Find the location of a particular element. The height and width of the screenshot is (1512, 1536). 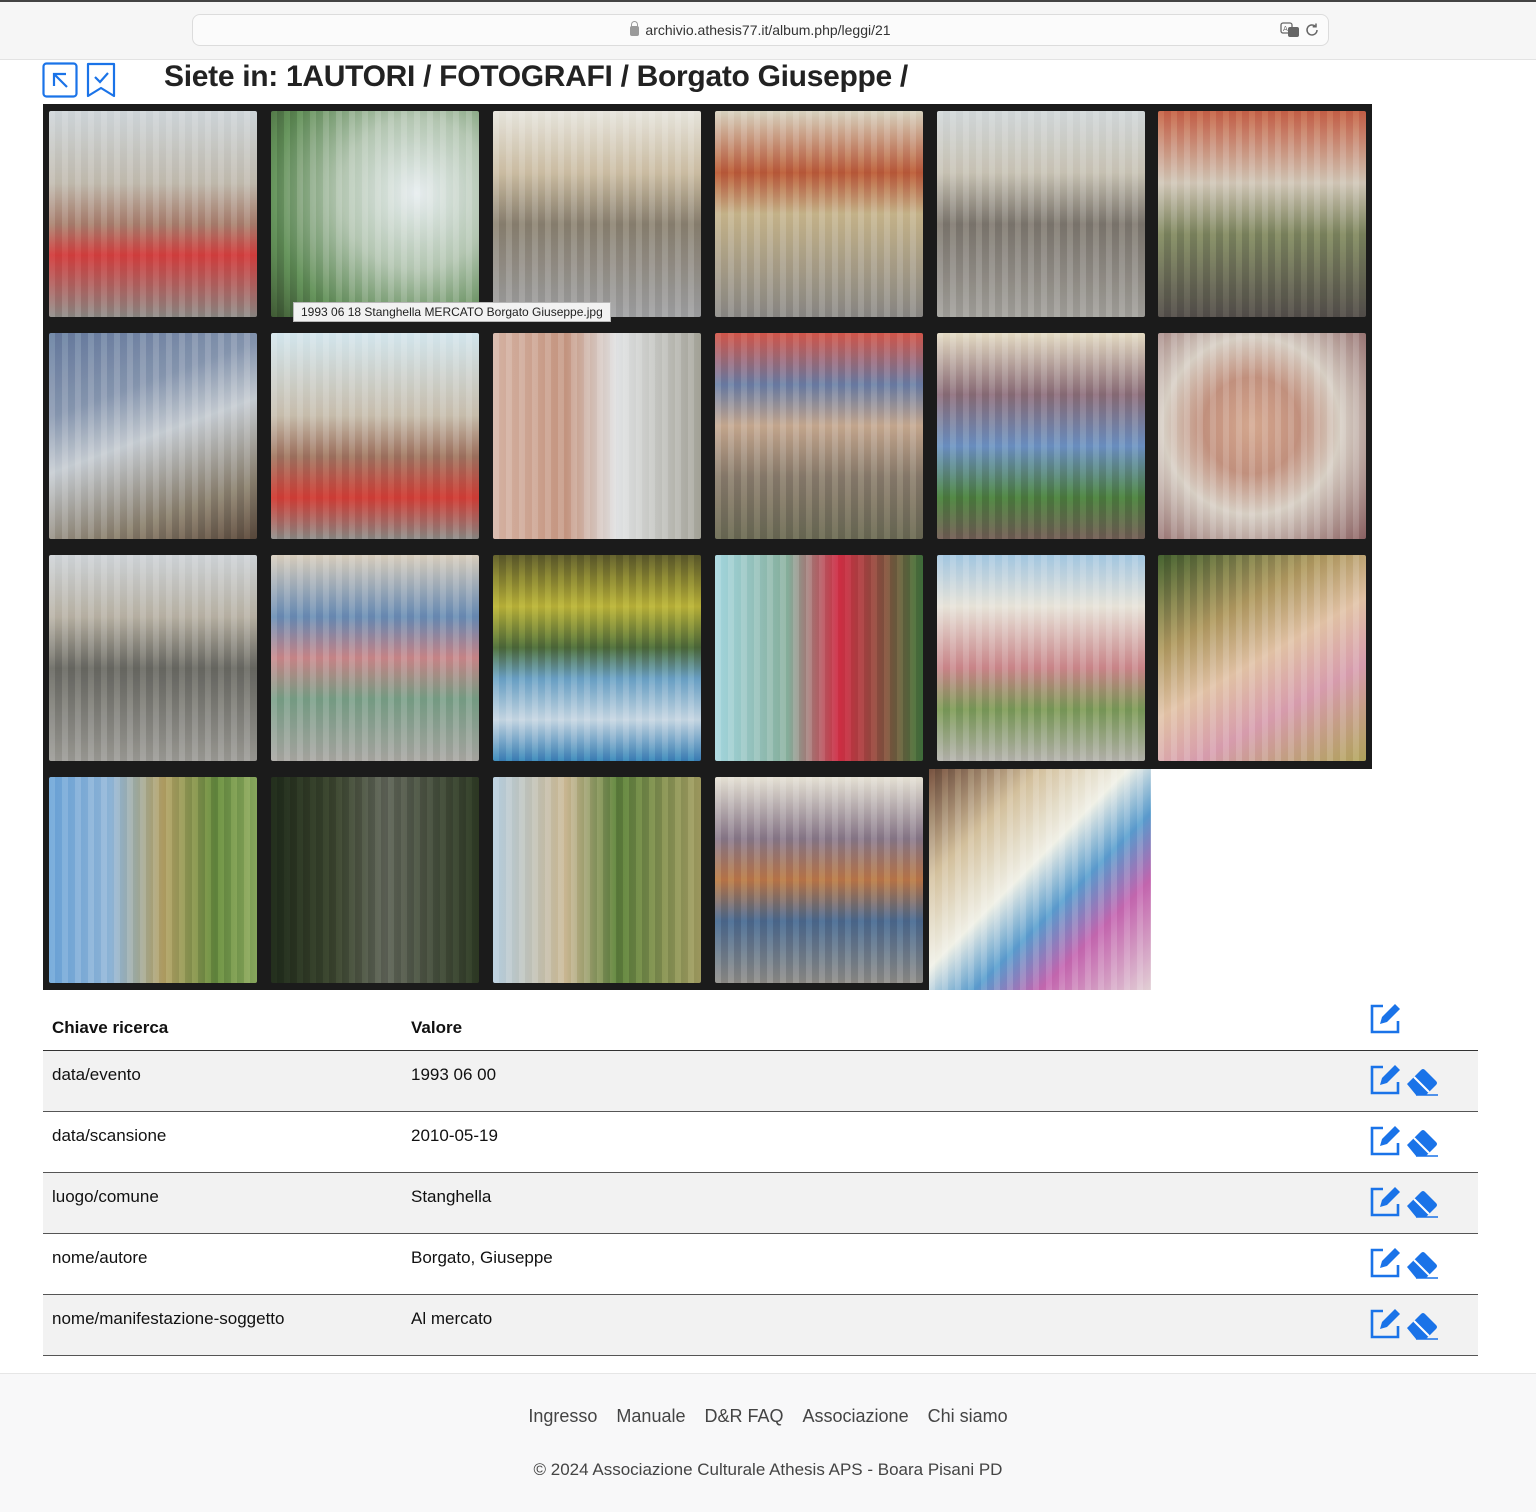

url-display: archivio.athesis77.it/album.php/leggi/21 is located at coordinates (760, 29).